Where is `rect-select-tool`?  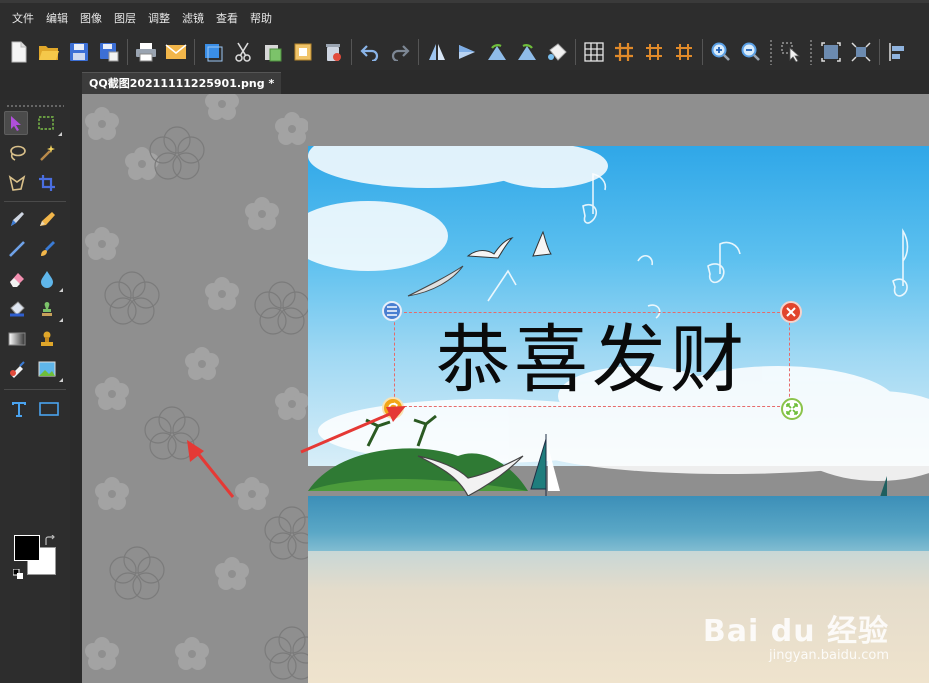 rect-select-tool is located at coordinates (48, 123).